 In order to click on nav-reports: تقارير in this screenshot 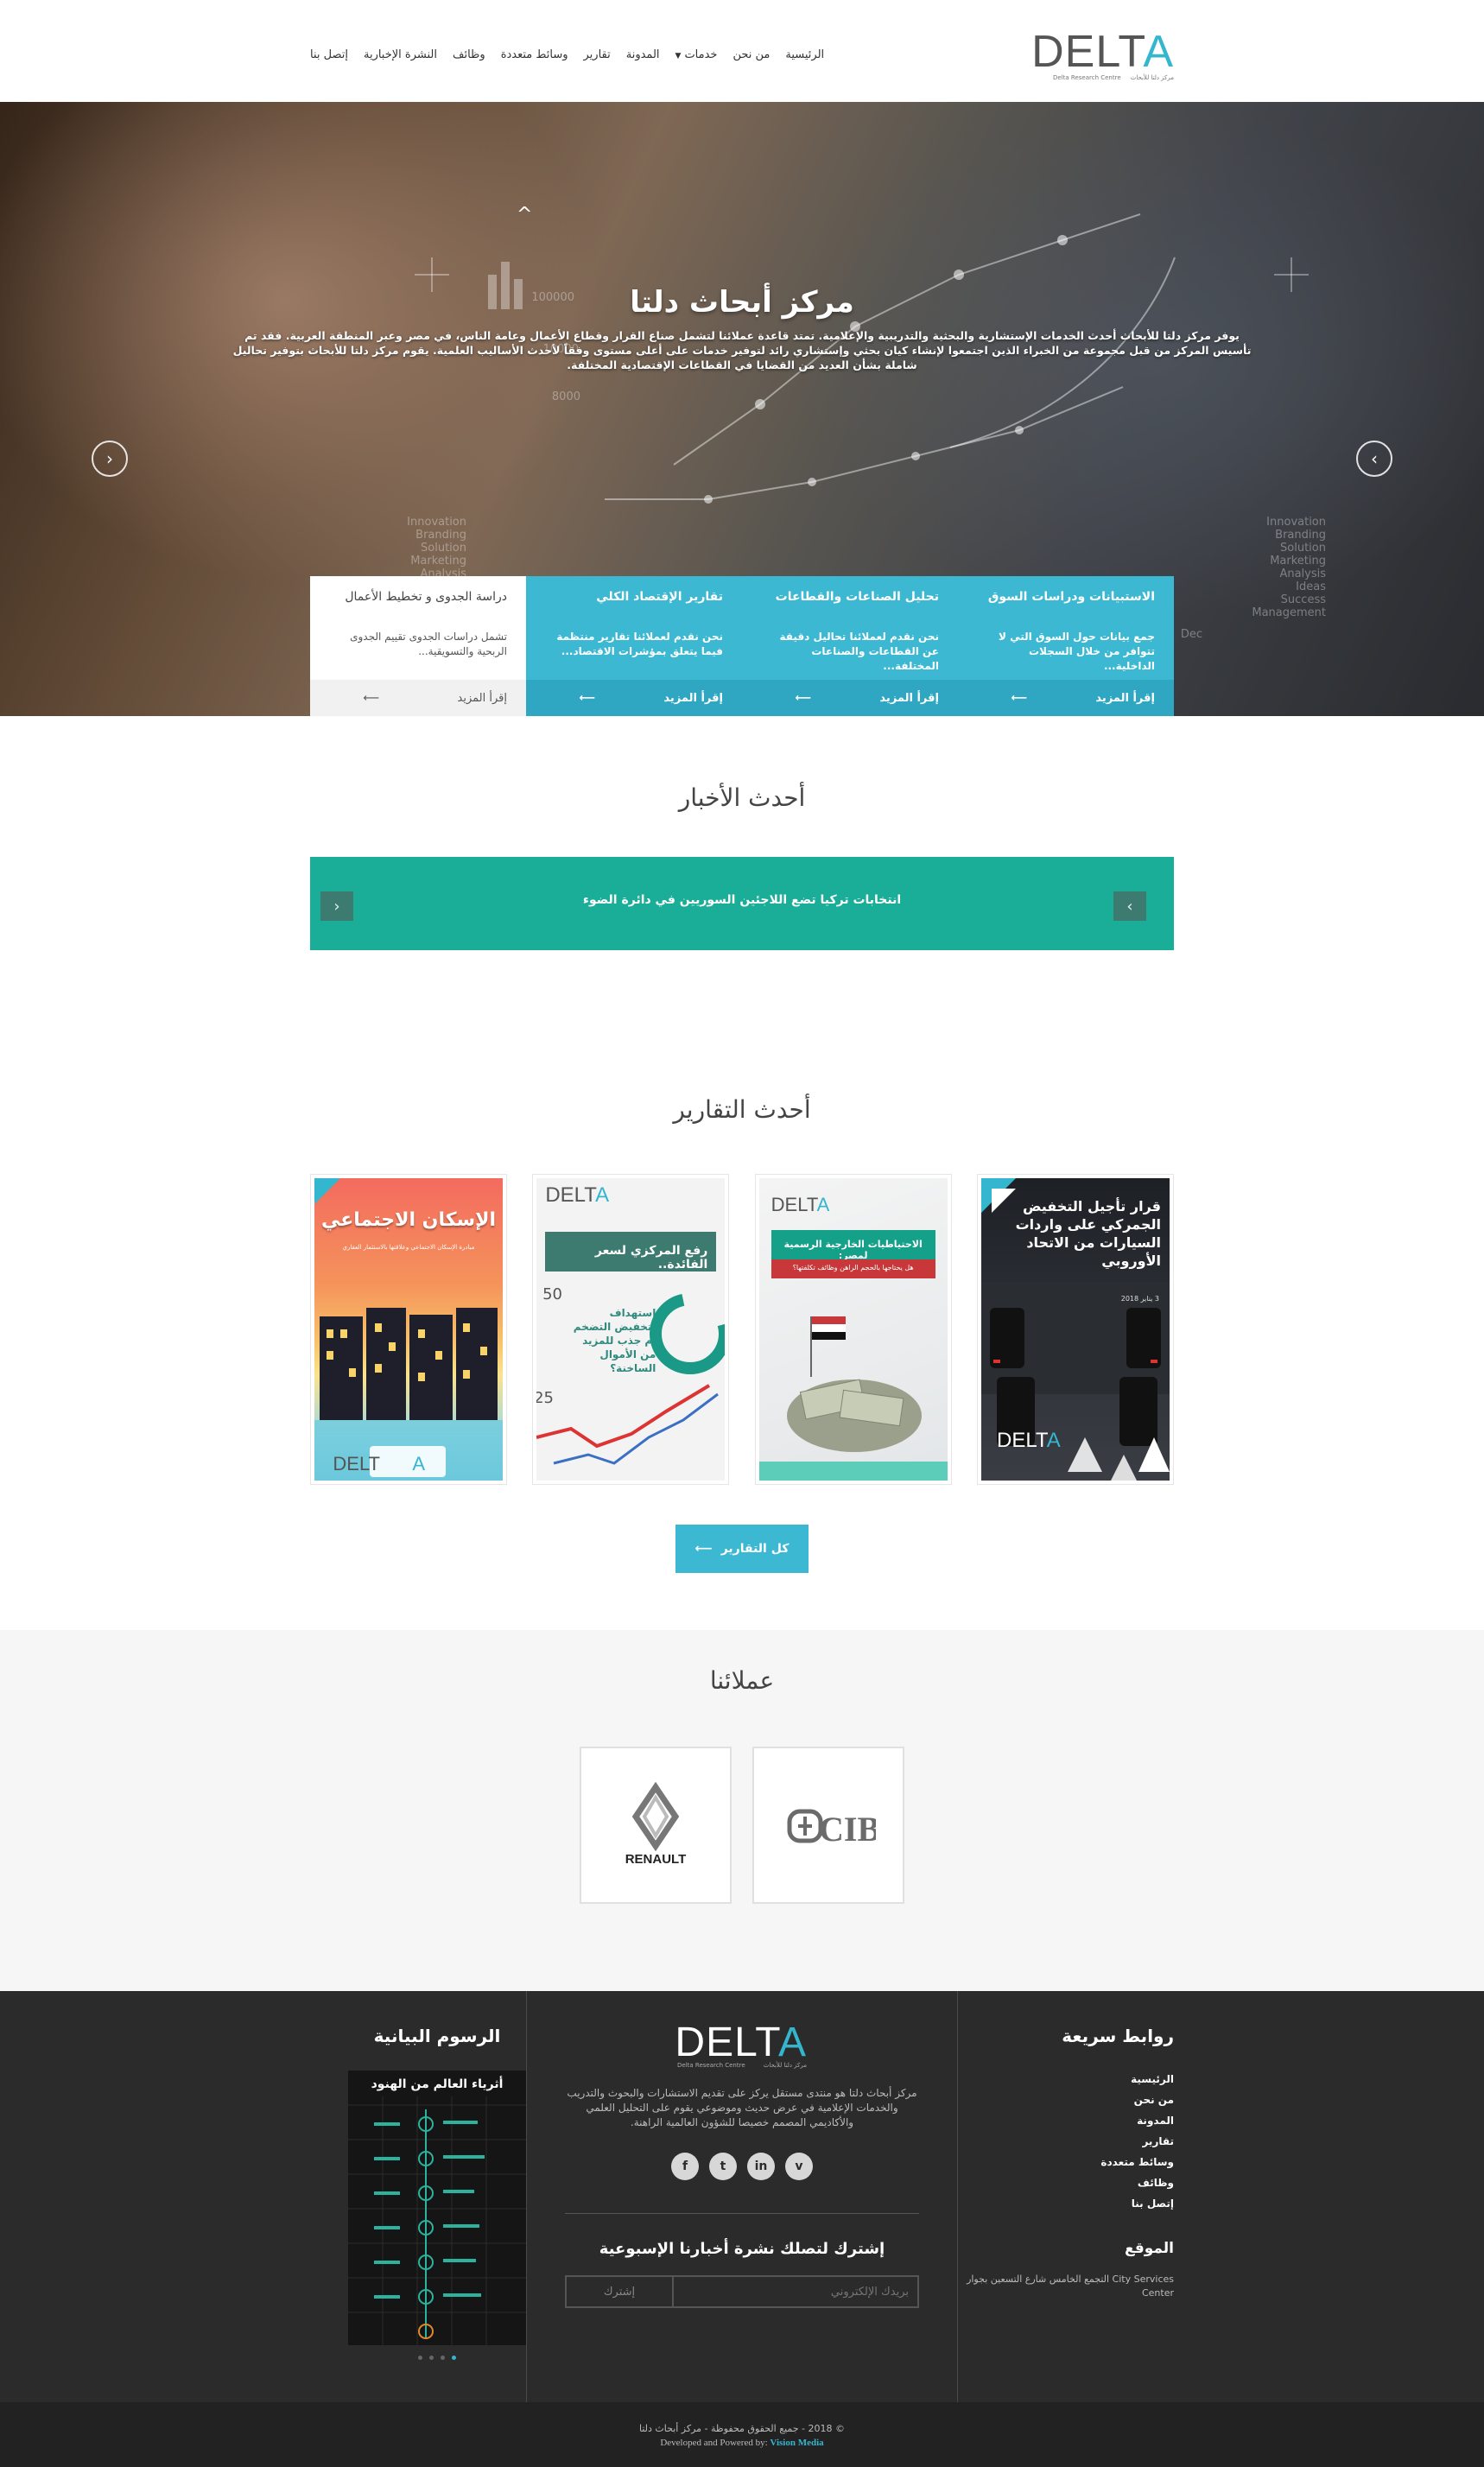, I will do `click(597, 54)`.